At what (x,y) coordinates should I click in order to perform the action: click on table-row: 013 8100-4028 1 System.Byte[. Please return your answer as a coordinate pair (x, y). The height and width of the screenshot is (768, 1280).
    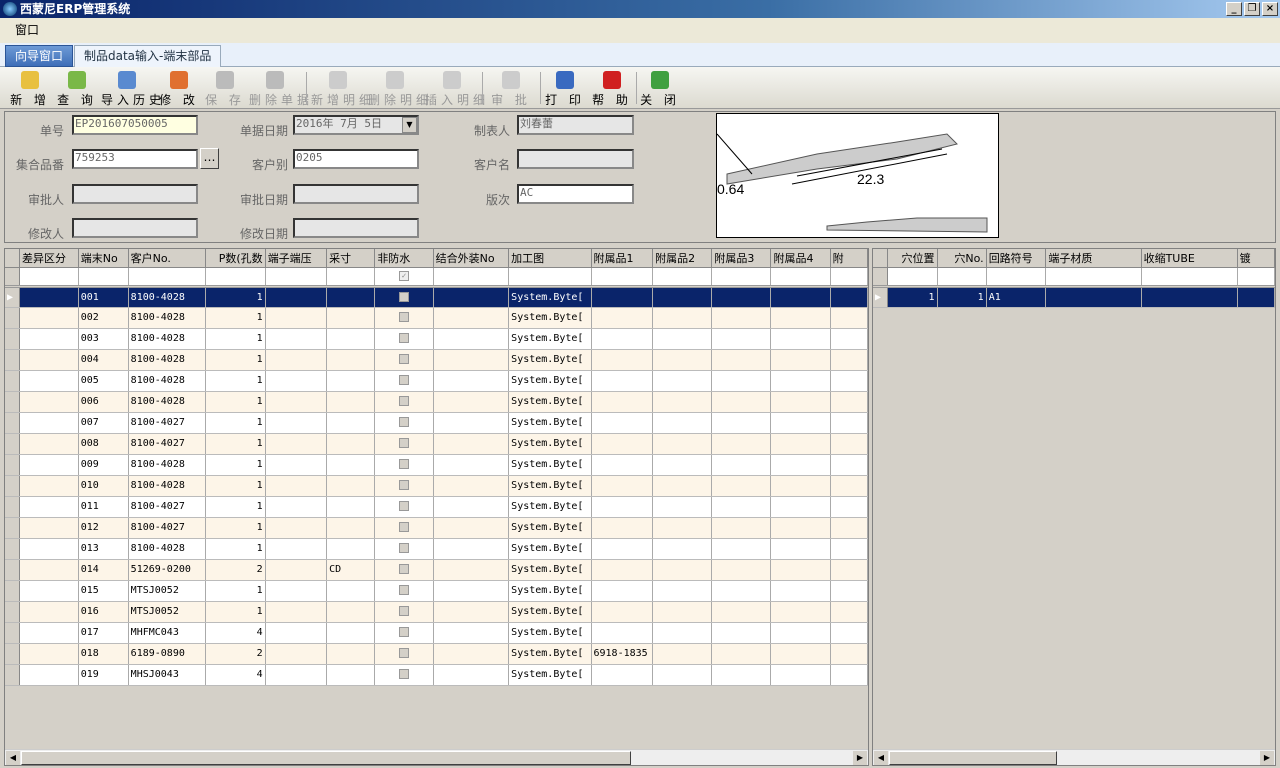
    Looking at the image, I should click on (436, 549).